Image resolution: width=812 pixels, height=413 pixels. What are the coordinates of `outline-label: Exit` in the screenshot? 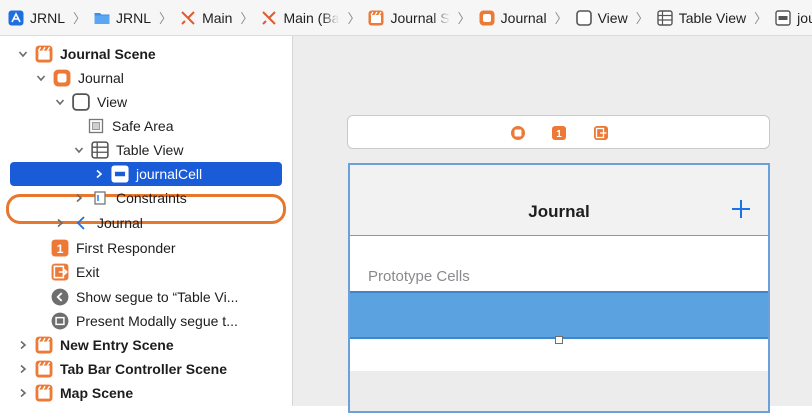 It's located at (88, 272).